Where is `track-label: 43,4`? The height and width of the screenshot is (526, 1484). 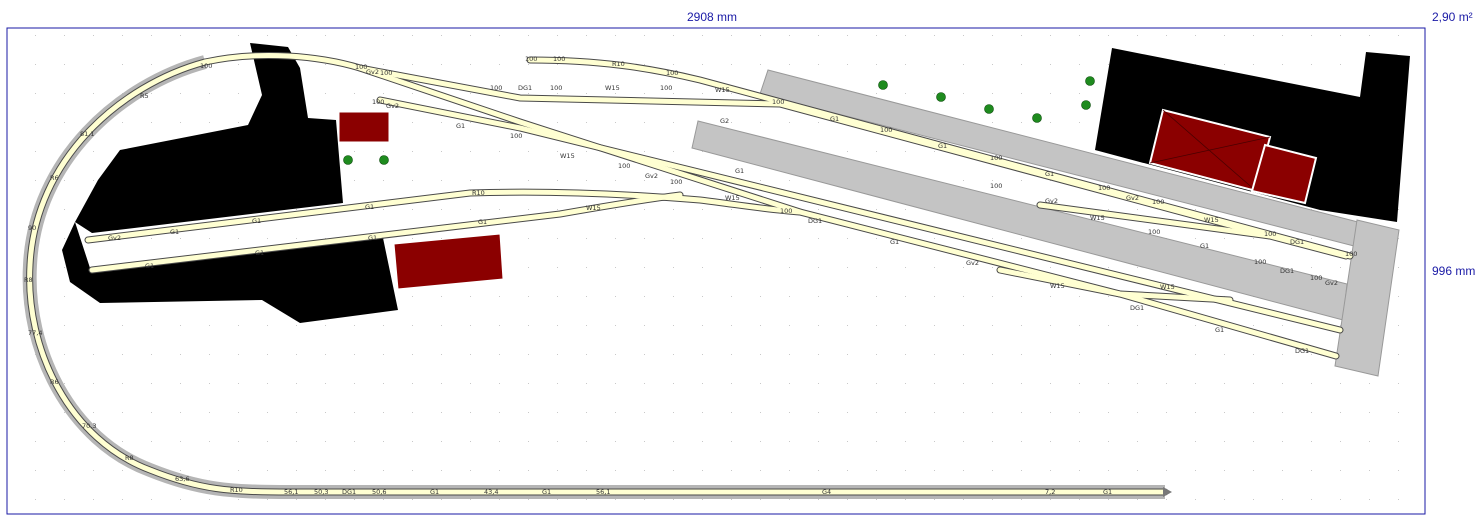 track-label: 43,4 is located at coordinates (491, 492).